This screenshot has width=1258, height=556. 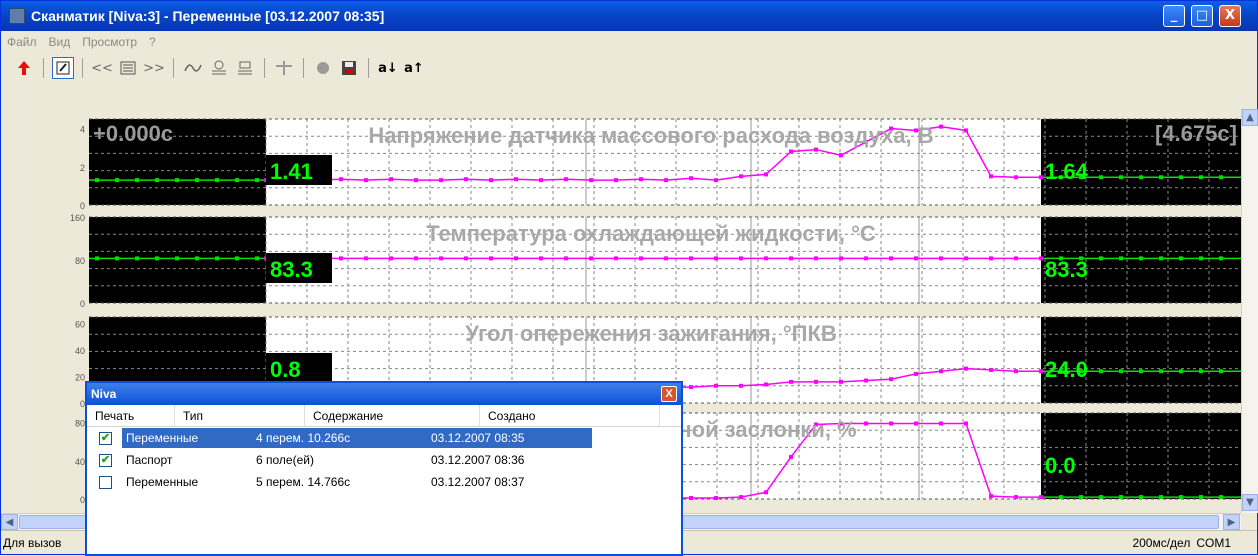 What do you see at coordinates (219, 68) in the screenshot?
I see `add-channel-icon` at bounding box center [219, 68].